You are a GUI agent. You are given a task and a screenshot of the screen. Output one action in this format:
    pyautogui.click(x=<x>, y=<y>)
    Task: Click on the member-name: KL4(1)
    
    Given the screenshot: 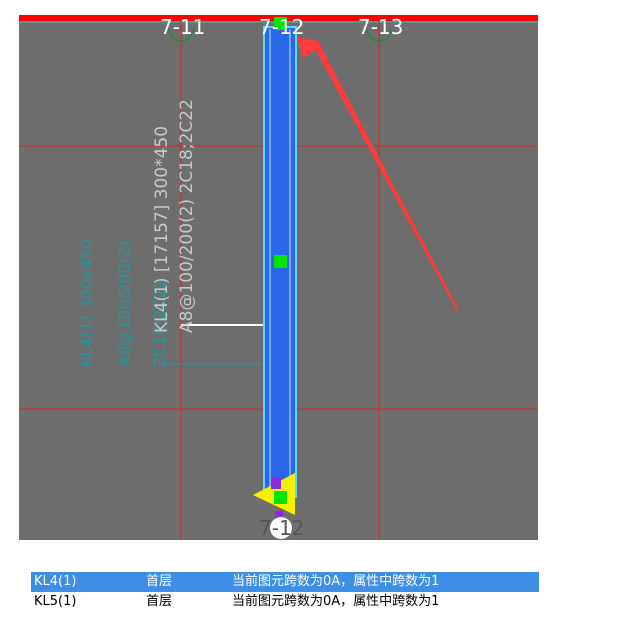 What is the action you would take?
    pyautogui.click(x=55, y=581)
    